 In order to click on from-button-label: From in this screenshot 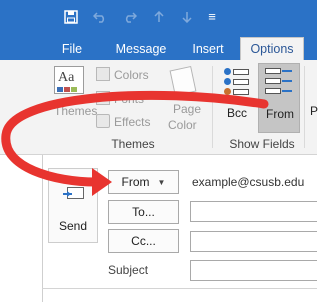, I will do `click(135, 182)`.